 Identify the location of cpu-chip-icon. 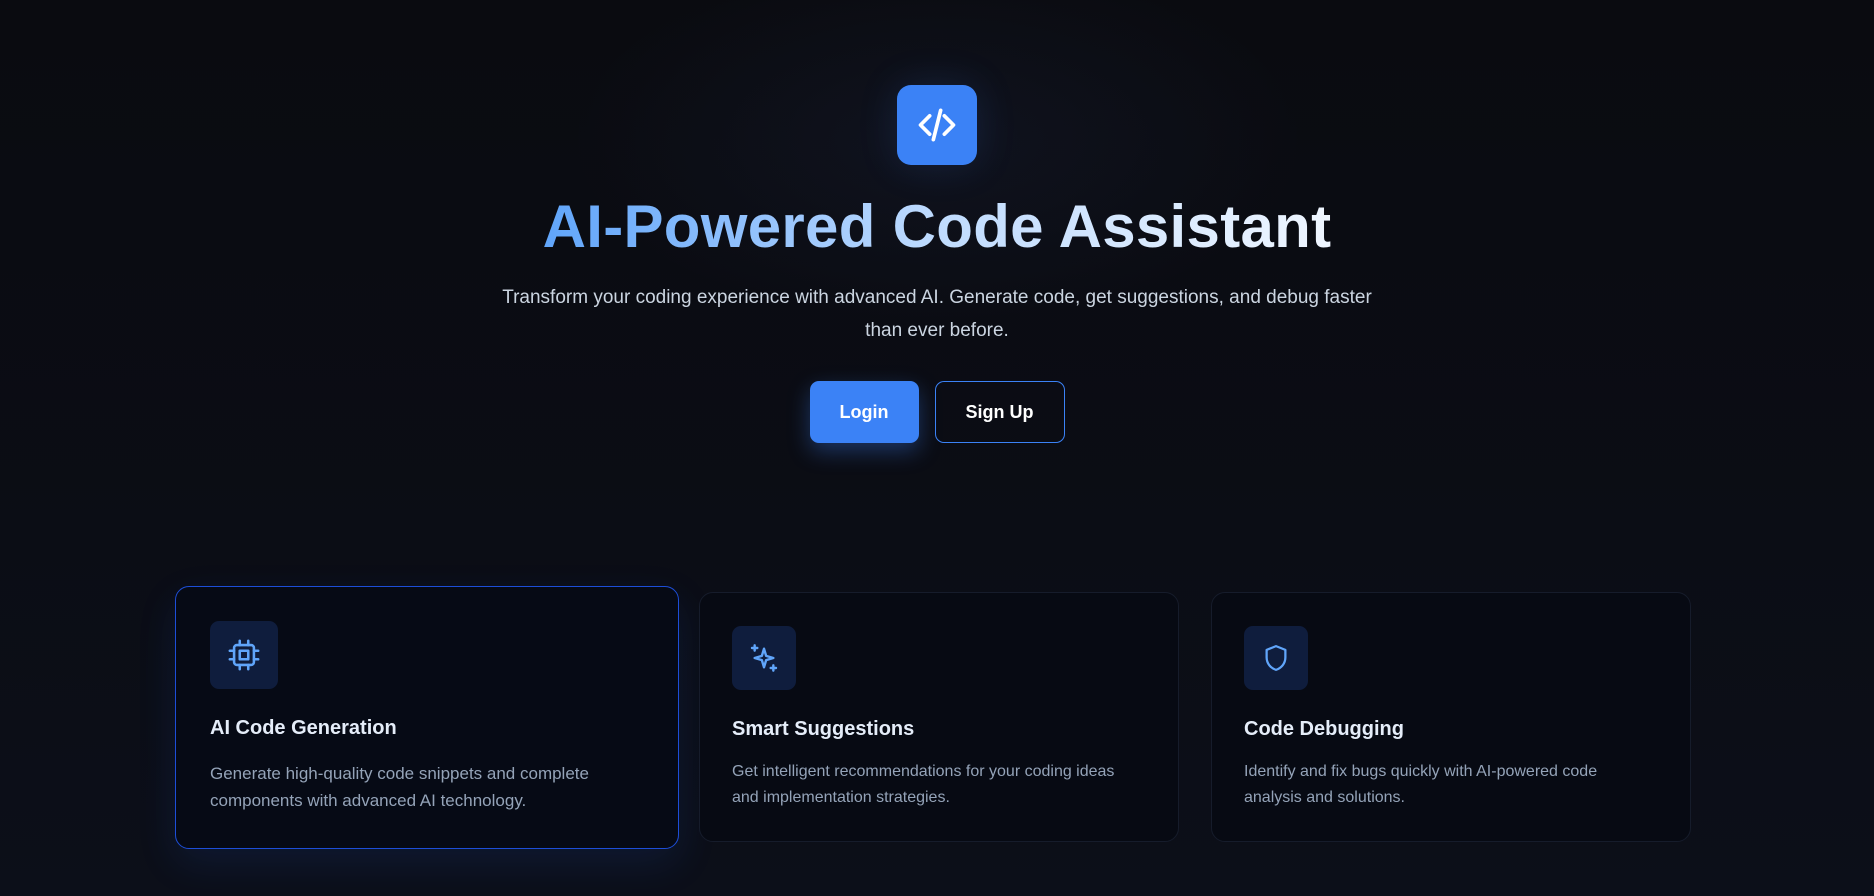
(244, 655).